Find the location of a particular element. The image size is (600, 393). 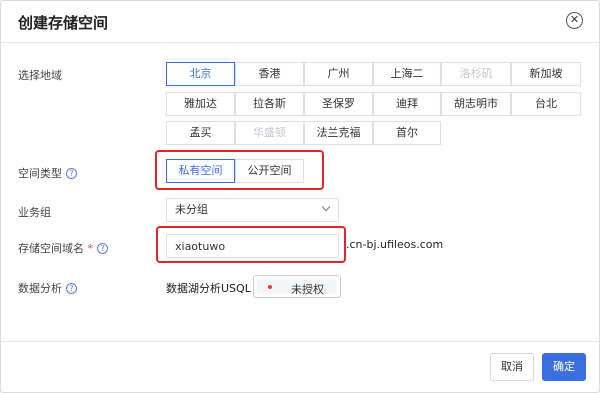

region-option-los-angeles: 洛杉矶 is located at coordinates (476, 74).